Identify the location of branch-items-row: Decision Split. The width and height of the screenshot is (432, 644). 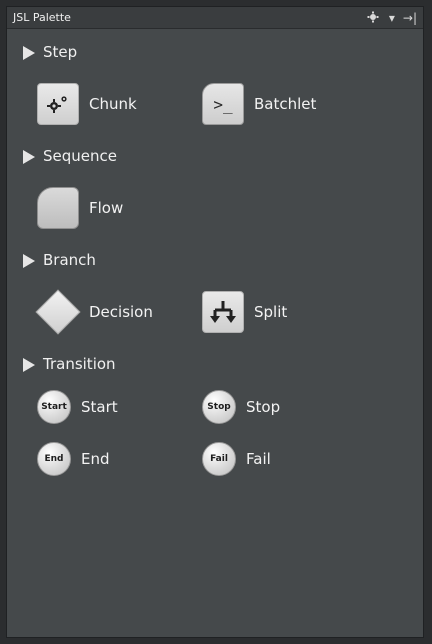
(215, 312).